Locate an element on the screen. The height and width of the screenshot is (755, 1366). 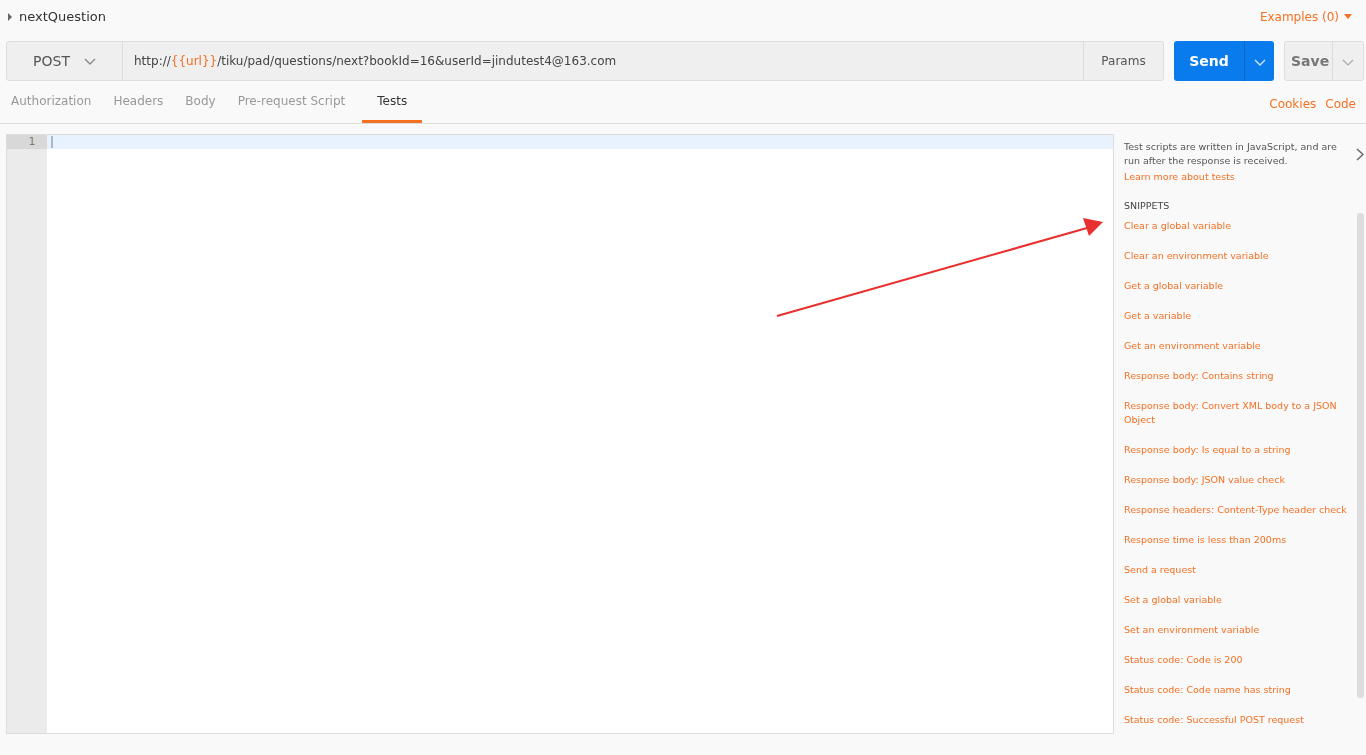
tab: Headers is located at coordinates (138, 102).